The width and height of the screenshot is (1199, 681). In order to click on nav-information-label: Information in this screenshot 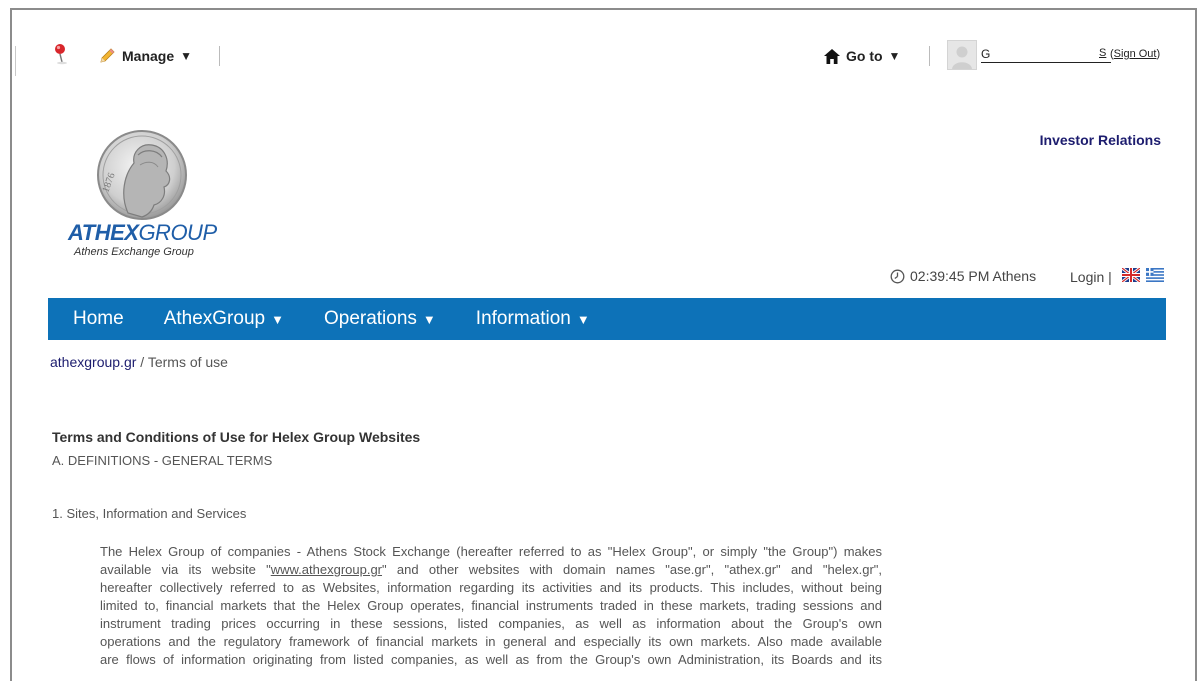, I will do `click(523, 318)`.